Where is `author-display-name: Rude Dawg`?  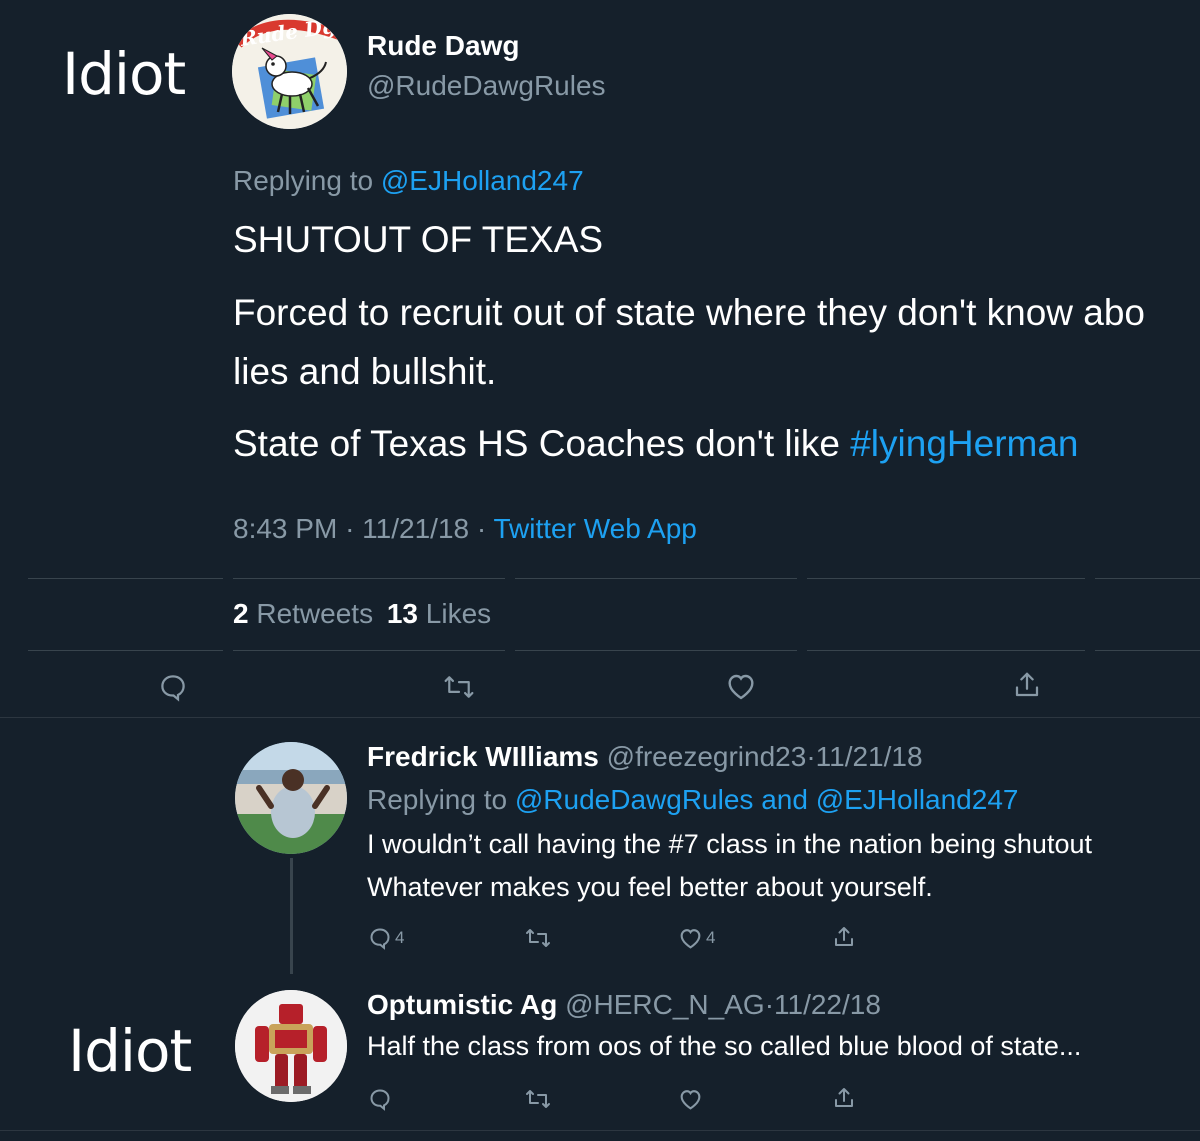 author-display-name: Rude Dawg is located at coordinates (443, 46).